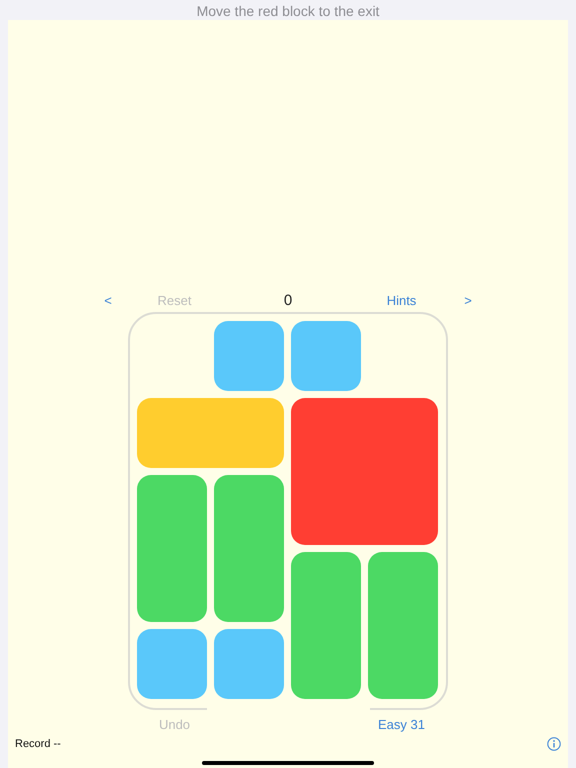 The height and width of the screenshot is (768, 576). What do you see at coordinates (288, 10) in the screenshot?
I see `instruction-text: Move the red block to the exit` at bounding box center [288, 10].